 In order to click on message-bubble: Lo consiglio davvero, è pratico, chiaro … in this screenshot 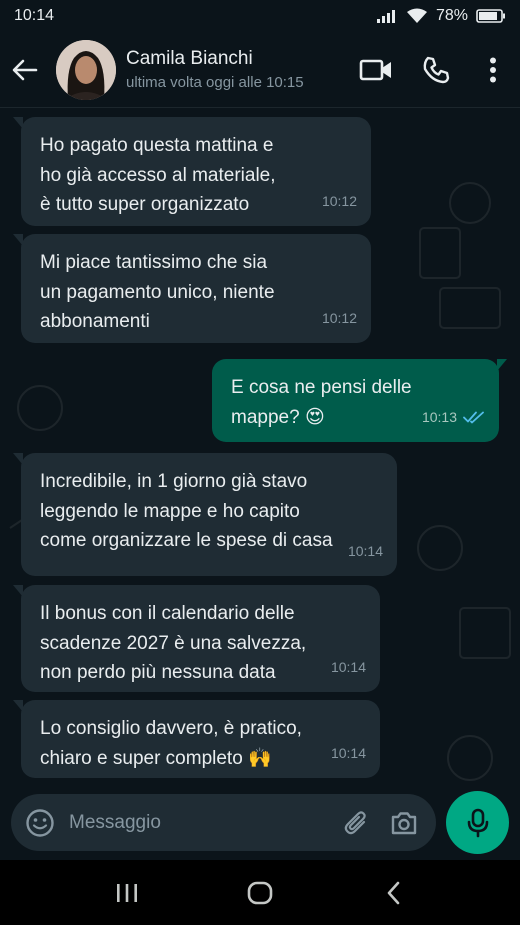, I will do `click(196, 739)`.